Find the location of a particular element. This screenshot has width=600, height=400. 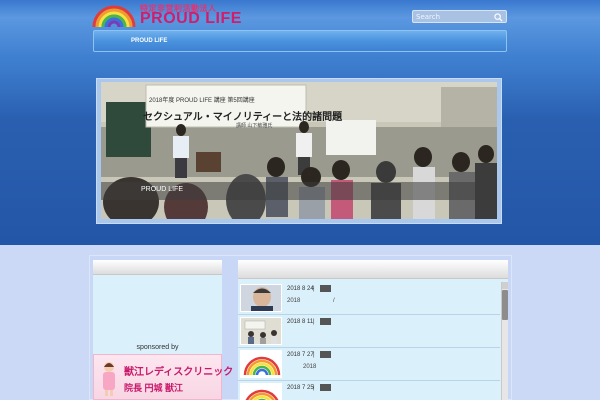

news-excerpt-extra: / is located at coordinates (334, 301).